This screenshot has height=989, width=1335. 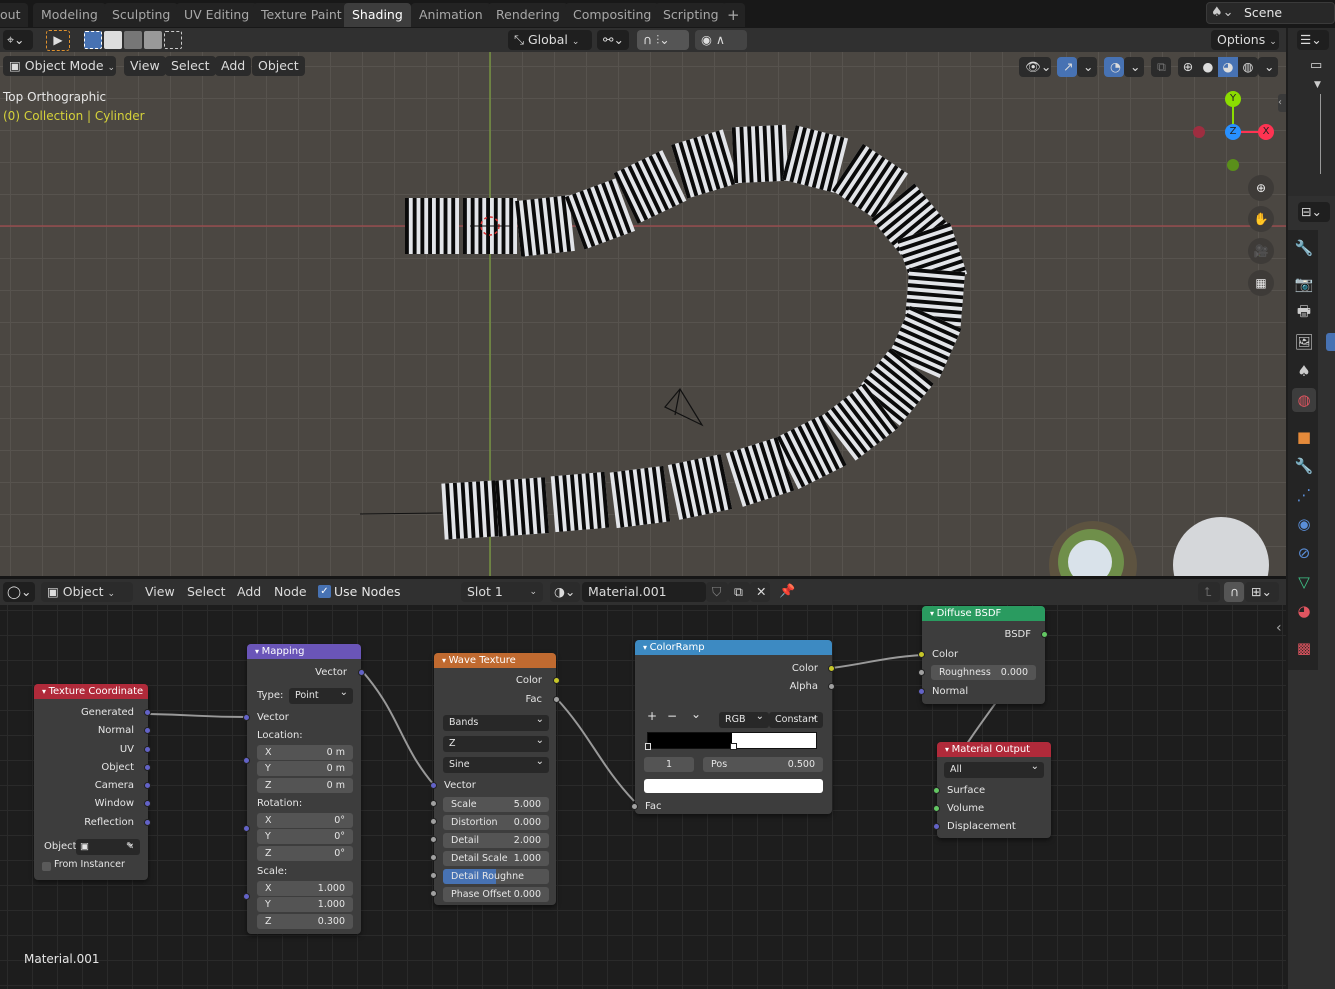 What do you see at coordinates (133, 40) in the screenshot?
I see `select-subtract-icon` at bounding box center [133, 40].